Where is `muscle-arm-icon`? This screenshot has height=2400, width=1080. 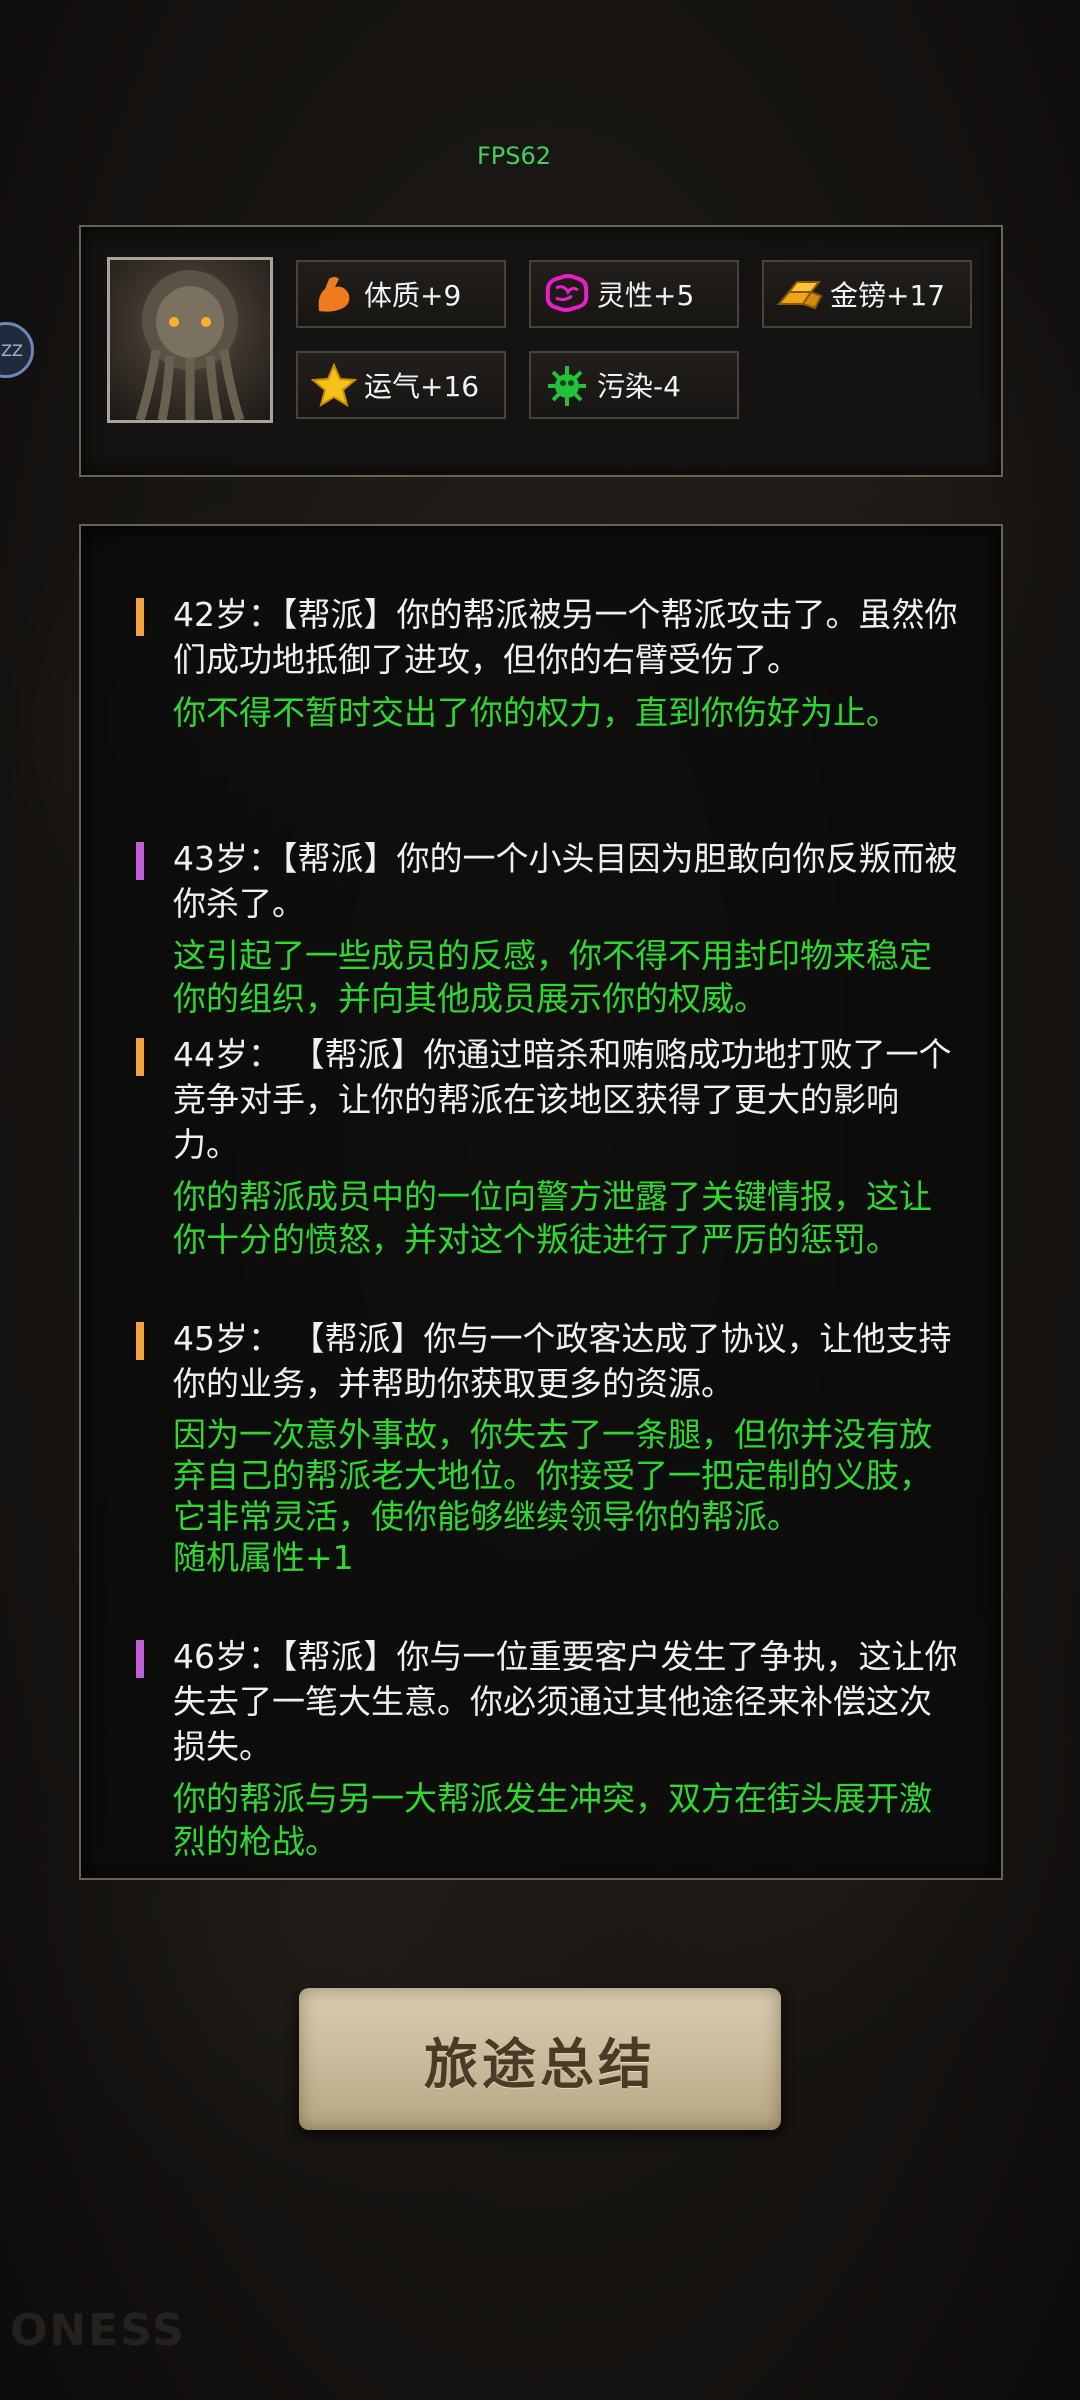 muscle-arm-icon is located at coordinates (334, 294).